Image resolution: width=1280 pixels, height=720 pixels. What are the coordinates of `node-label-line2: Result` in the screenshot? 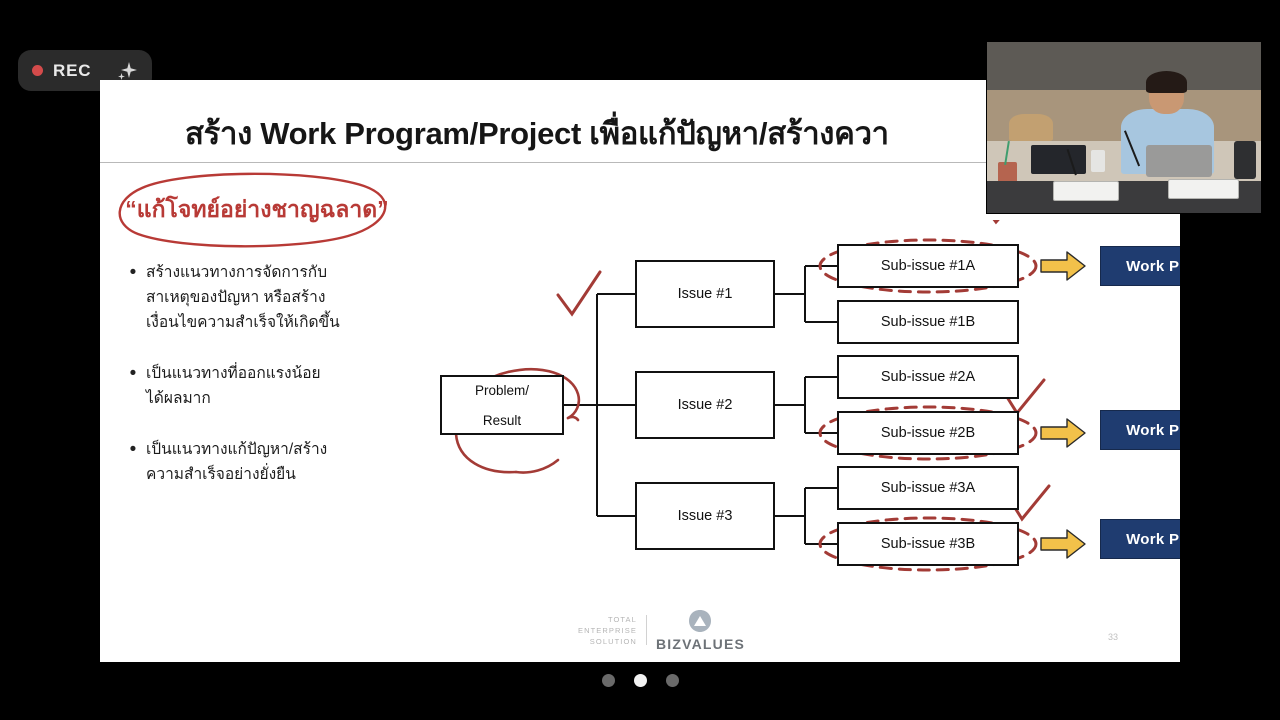 It's located at (502, 420).